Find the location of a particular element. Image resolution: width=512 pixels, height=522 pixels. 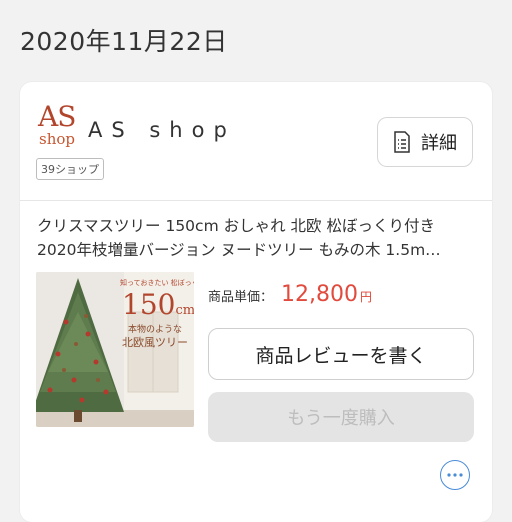

order-date: 2020年11月22日 is located at coordinates (124, 41).